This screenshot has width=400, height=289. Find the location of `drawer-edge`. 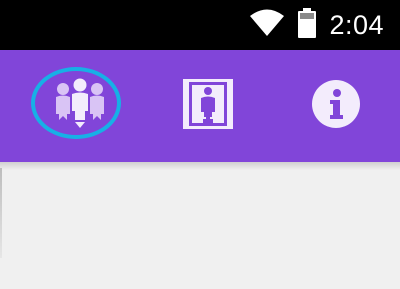

drawer-edge is located at coordinates (1, 213).